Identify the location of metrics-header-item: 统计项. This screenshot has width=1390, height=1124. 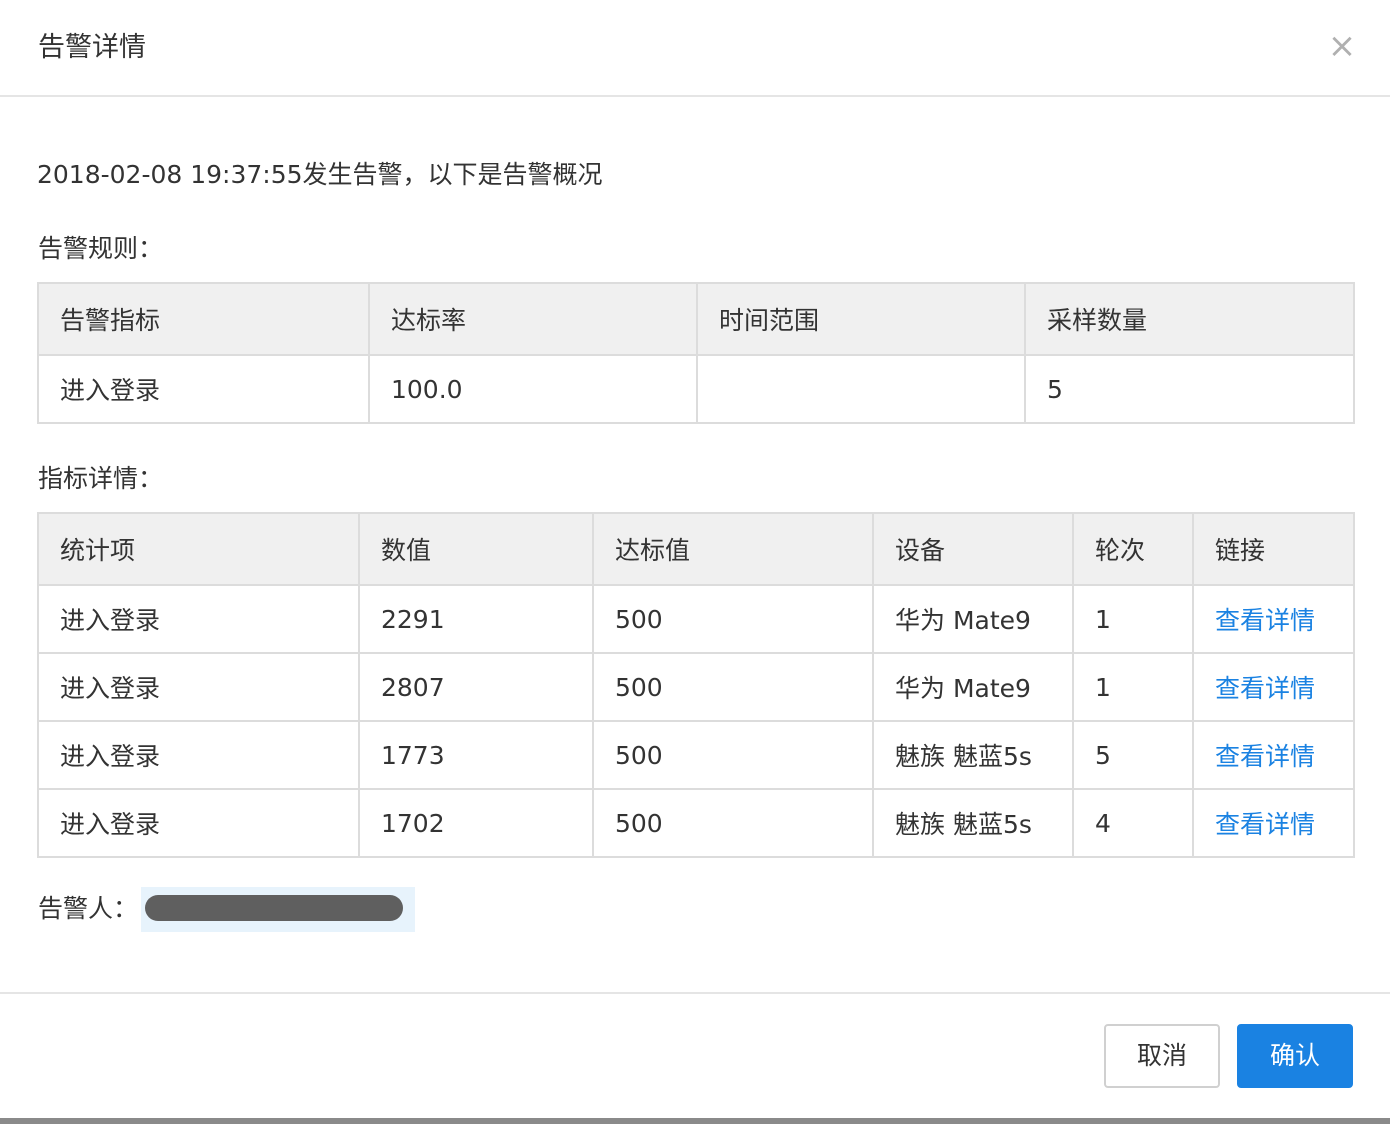
(198, 549).